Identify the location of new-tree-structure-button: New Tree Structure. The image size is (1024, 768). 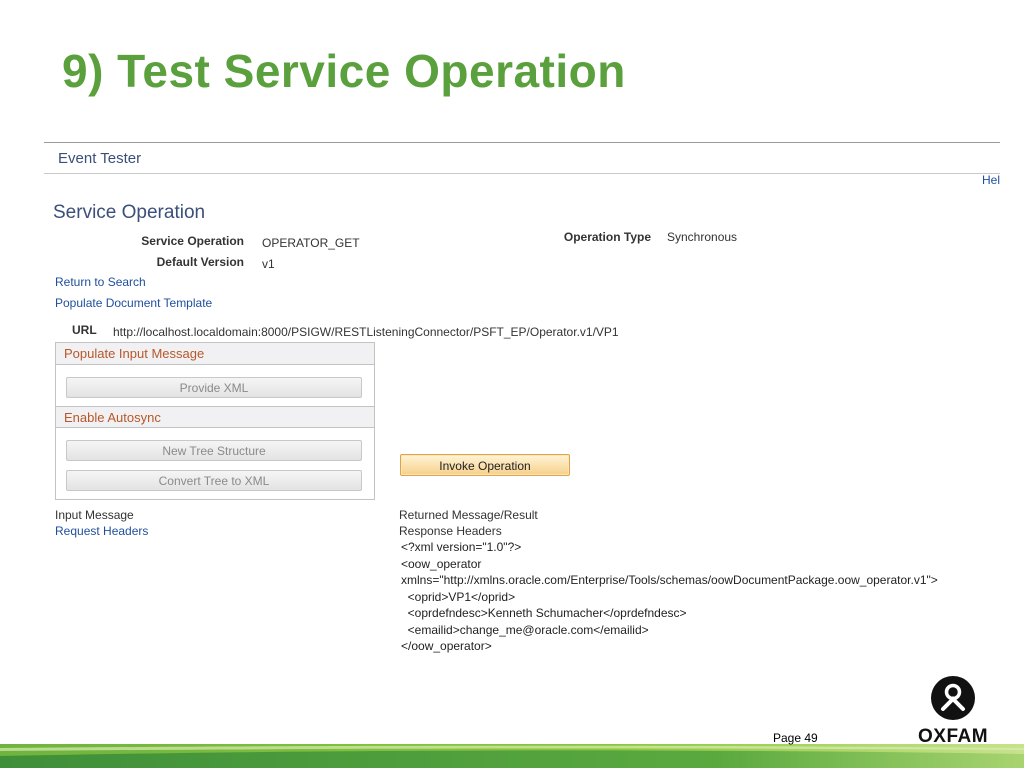
(214, 450).